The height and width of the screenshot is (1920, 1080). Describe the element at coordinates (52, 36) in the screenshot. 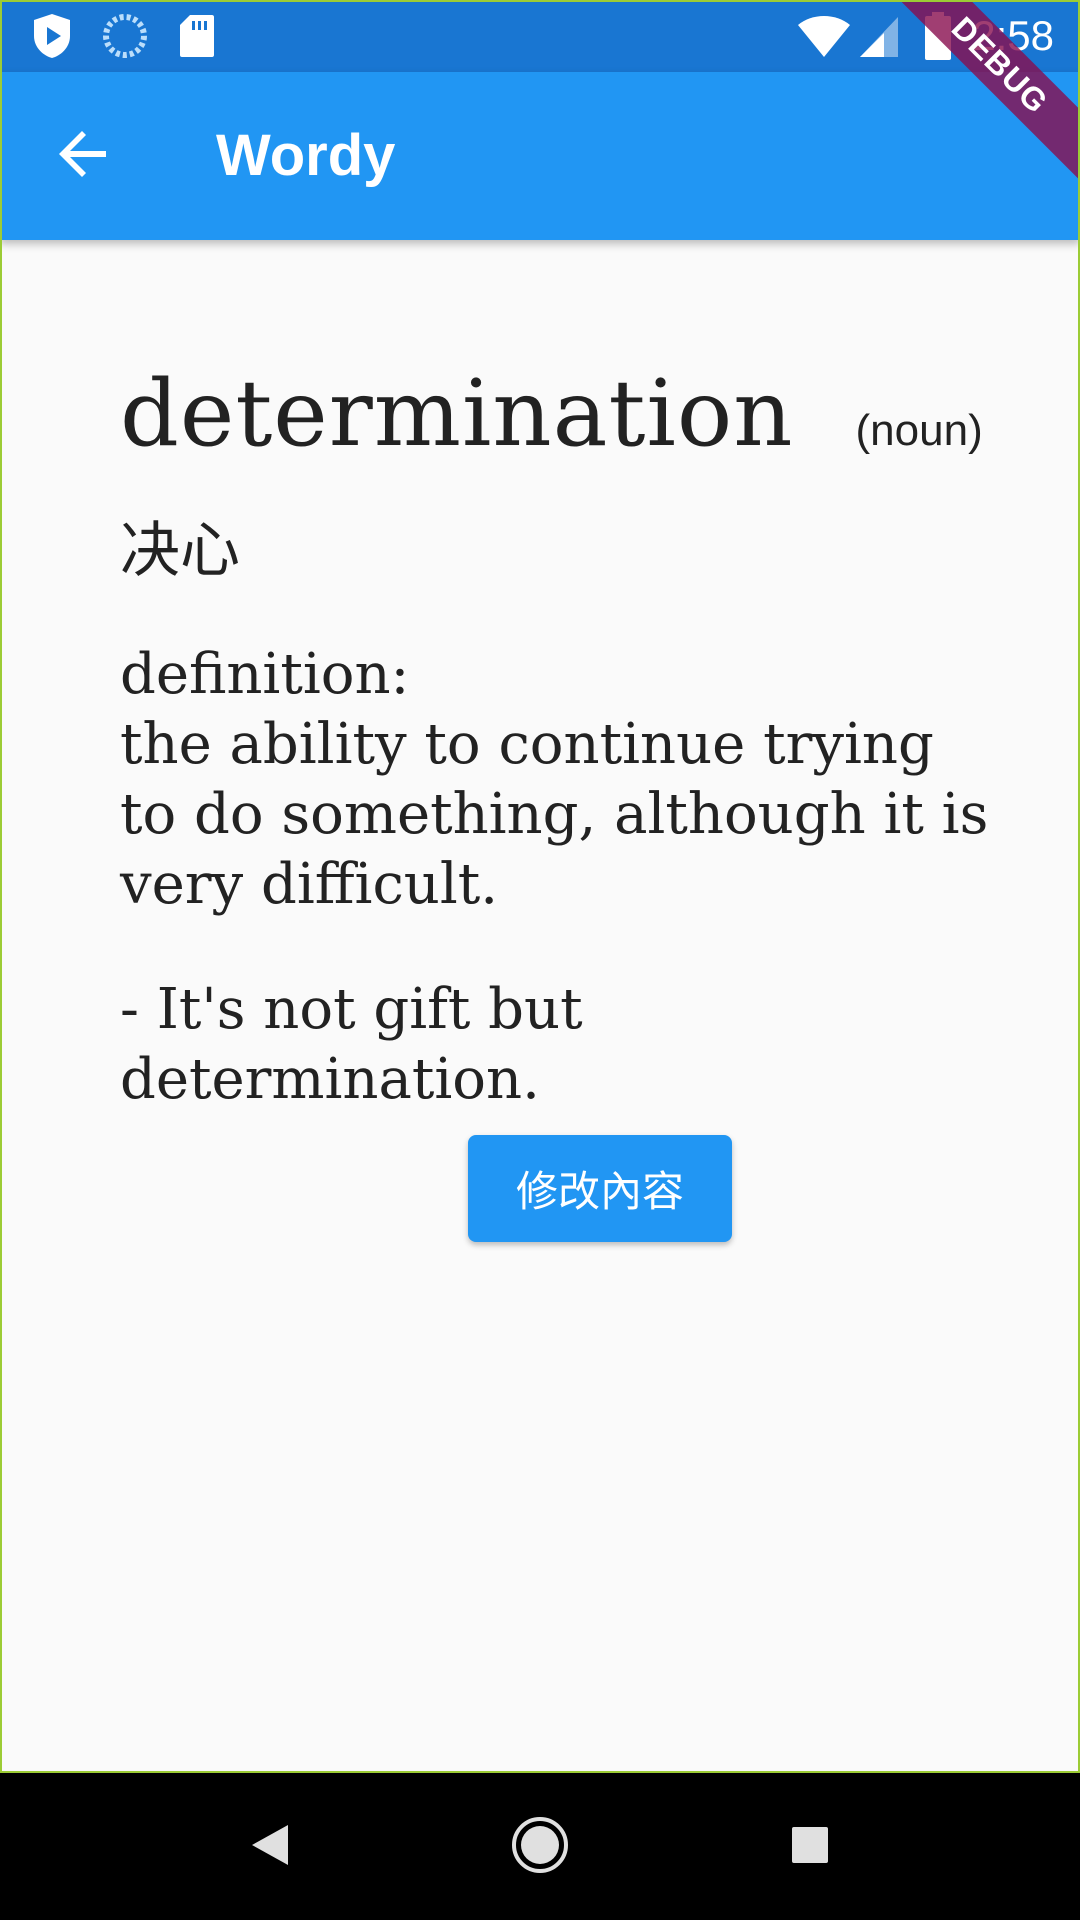

I see `shield-play-icon` at that location.